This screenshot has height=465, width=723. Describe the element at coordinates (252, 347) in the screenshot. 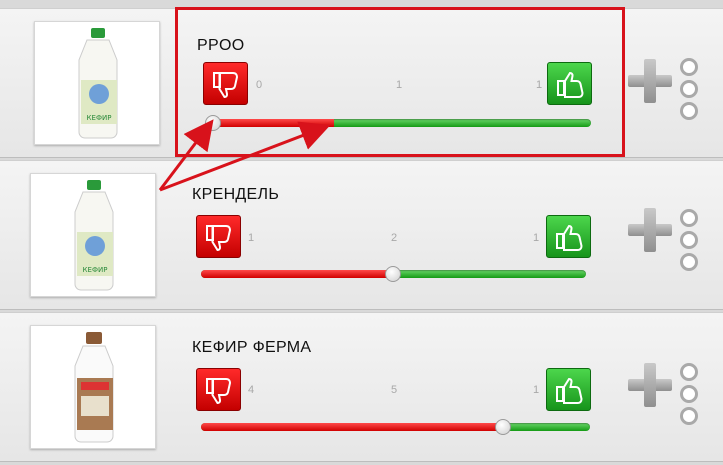

I see `item-title: КЕФИР ФЕРМА` at that location.